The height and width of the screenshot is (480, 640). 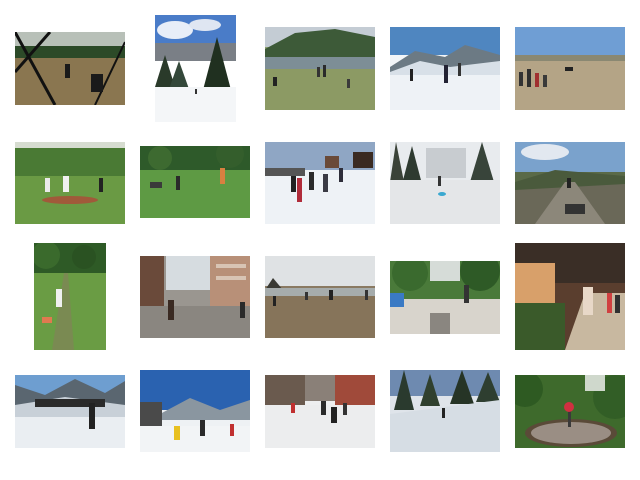 What do you see at coordinates (445, 297) in the screenshot?
I see `photo-thumbnail-park-walkway` at bounding box center [445, 297].